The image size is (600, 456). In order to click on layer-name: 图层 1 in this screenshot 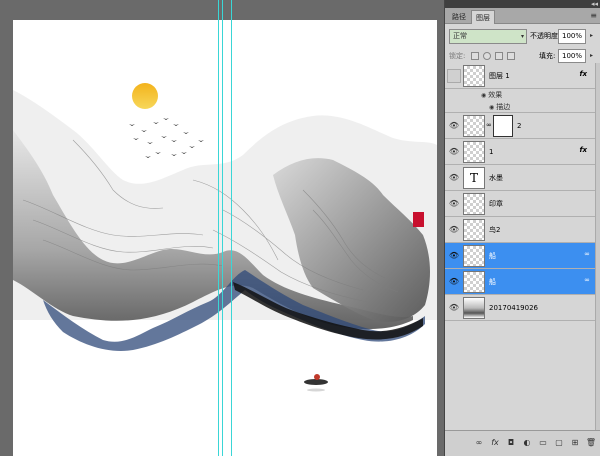, I will do `click(499, 76)`.